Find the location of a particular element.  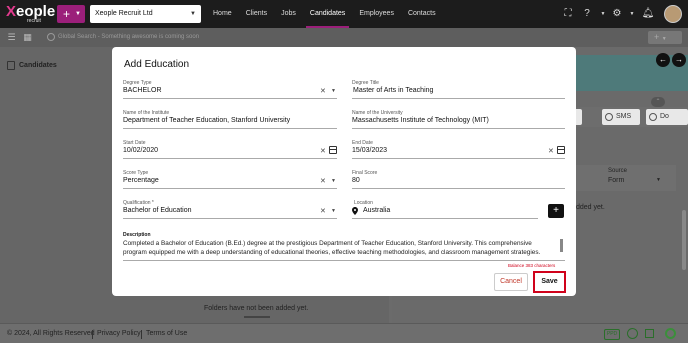

status-icon is located at coordinates (670, 333).